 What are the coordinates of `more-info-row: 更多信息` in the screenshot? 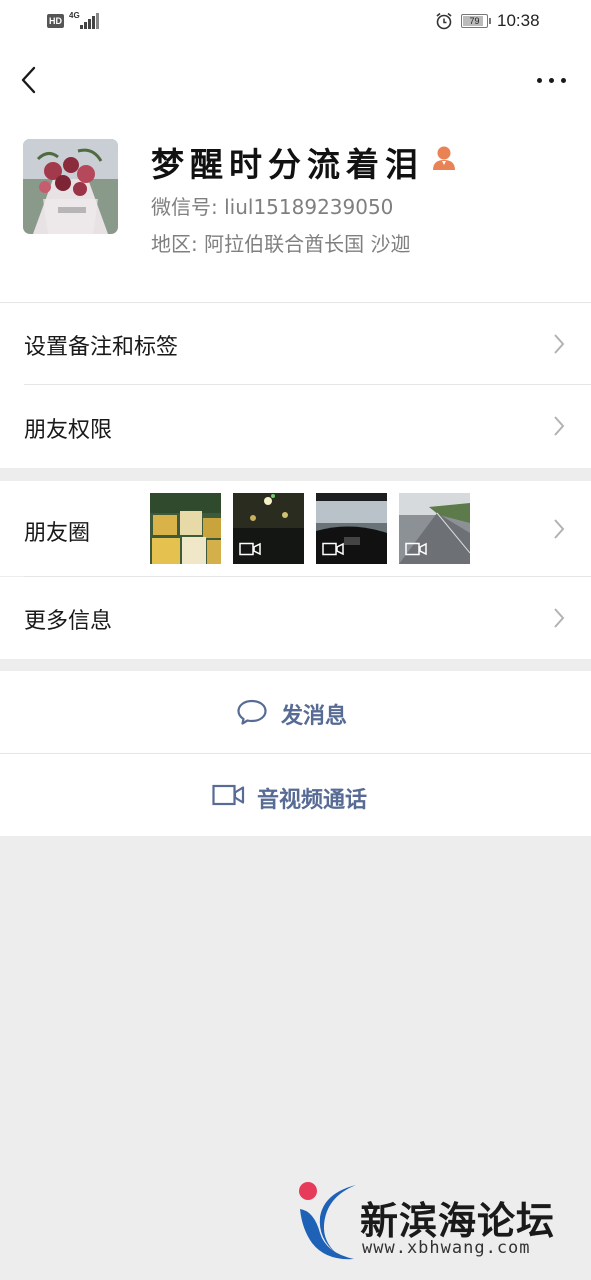 It's located at (295, 618).